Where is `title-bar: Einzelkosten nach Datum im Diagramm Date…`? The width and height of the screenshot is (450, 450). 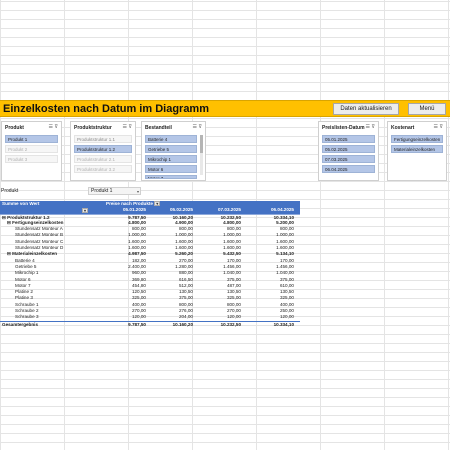
title-bar: Einzelkosten nach Datum im Diagramm Date… is located at coordinates (225, 108).